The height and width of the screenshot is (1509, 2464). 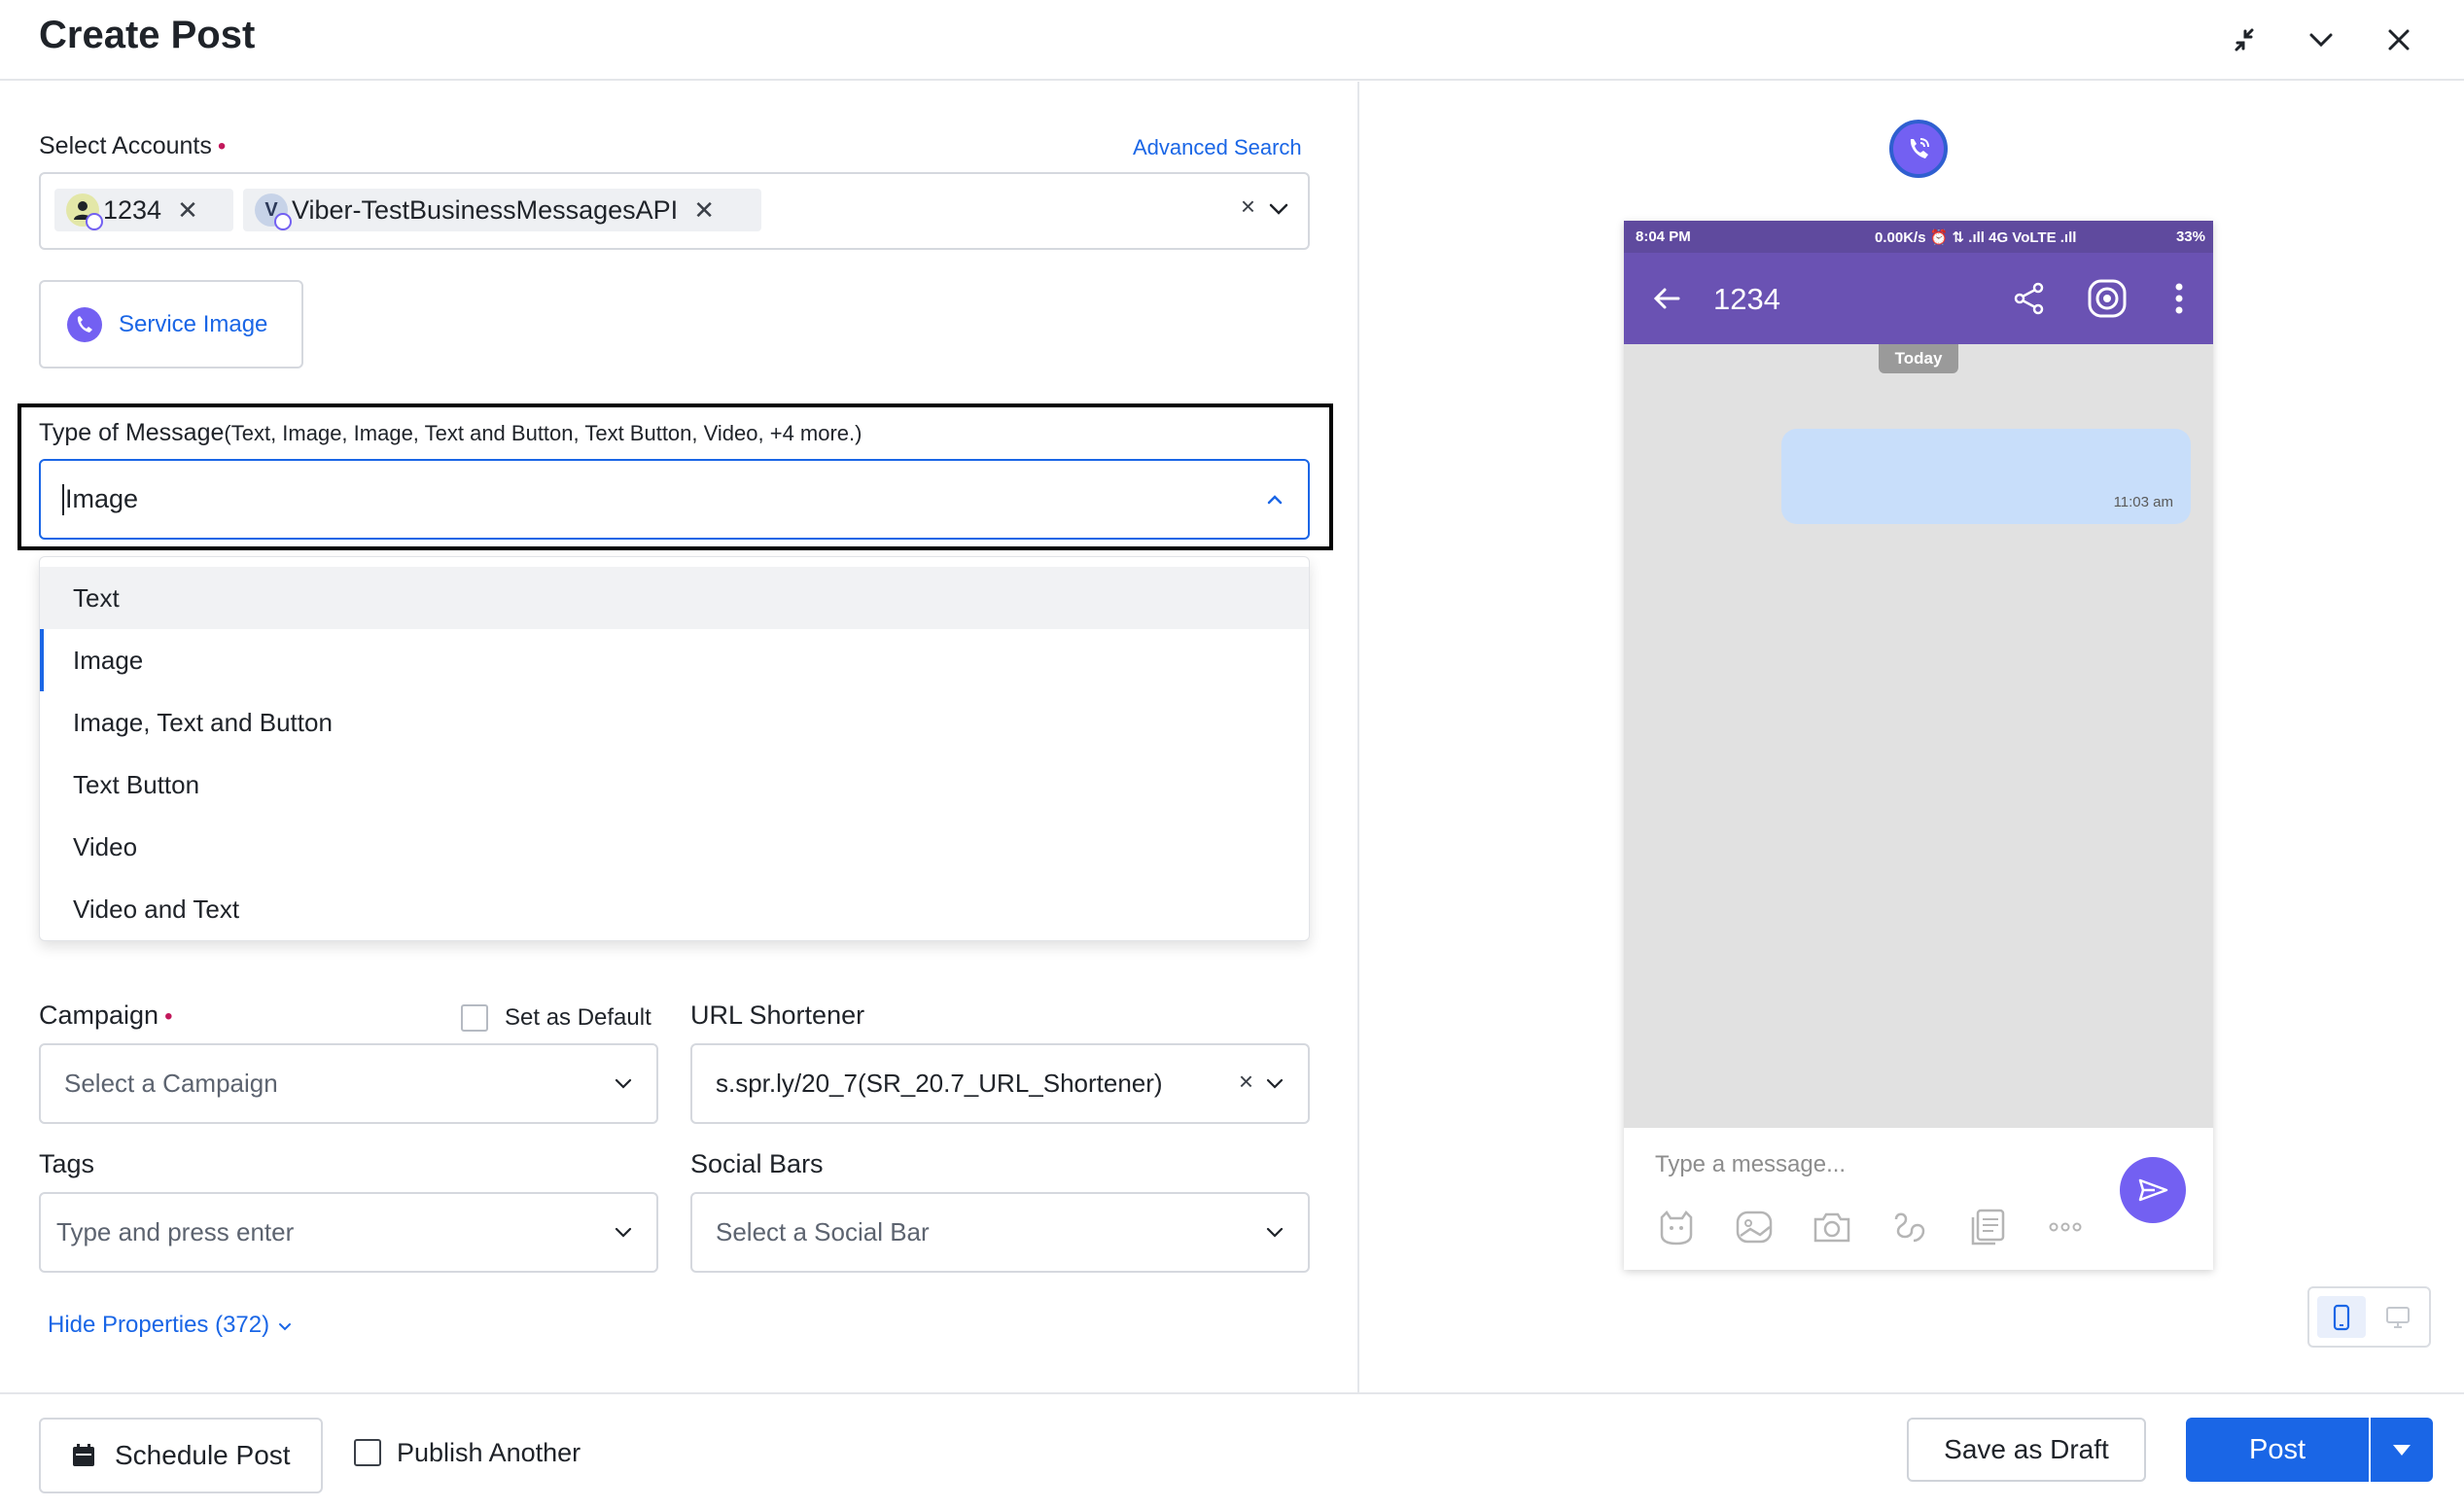 I want to click on text-caret, so click(x=63, y=499).